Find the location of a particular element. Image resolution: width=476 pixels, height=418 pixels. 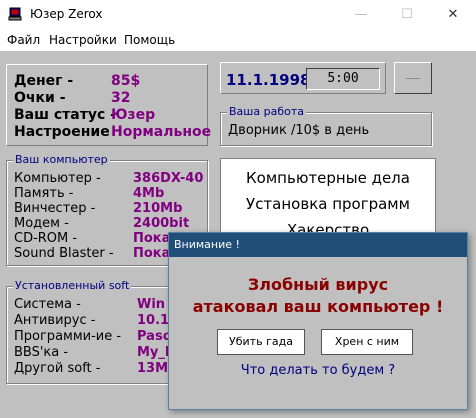

os-label: Система - is located at coordinates (47, 304).